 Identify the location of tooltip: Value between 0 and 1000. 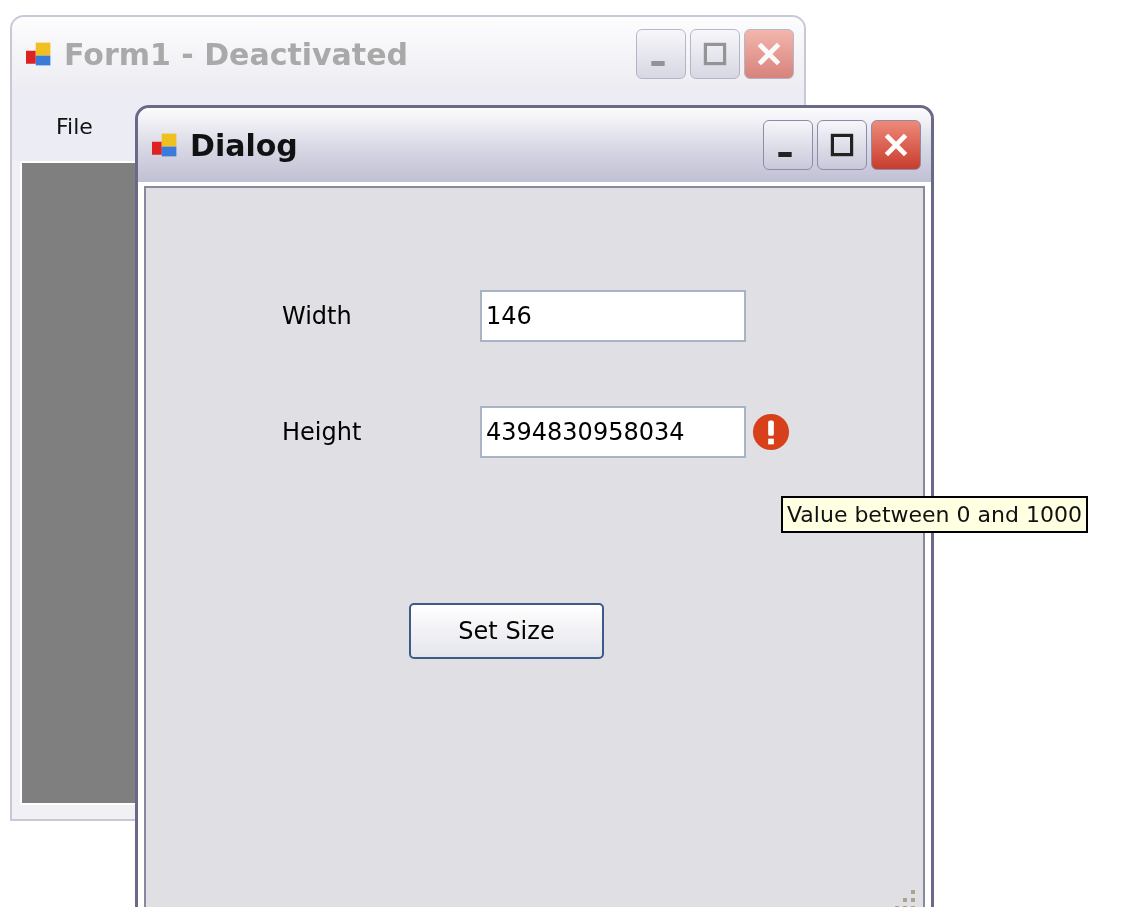
(934, 514).